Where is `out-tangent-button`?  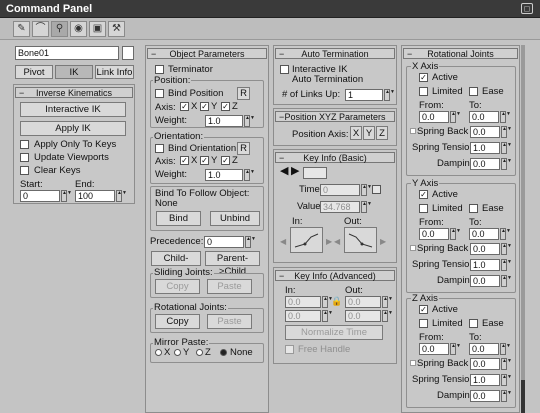
out-tangent-button is located at coordinates (360, 240).